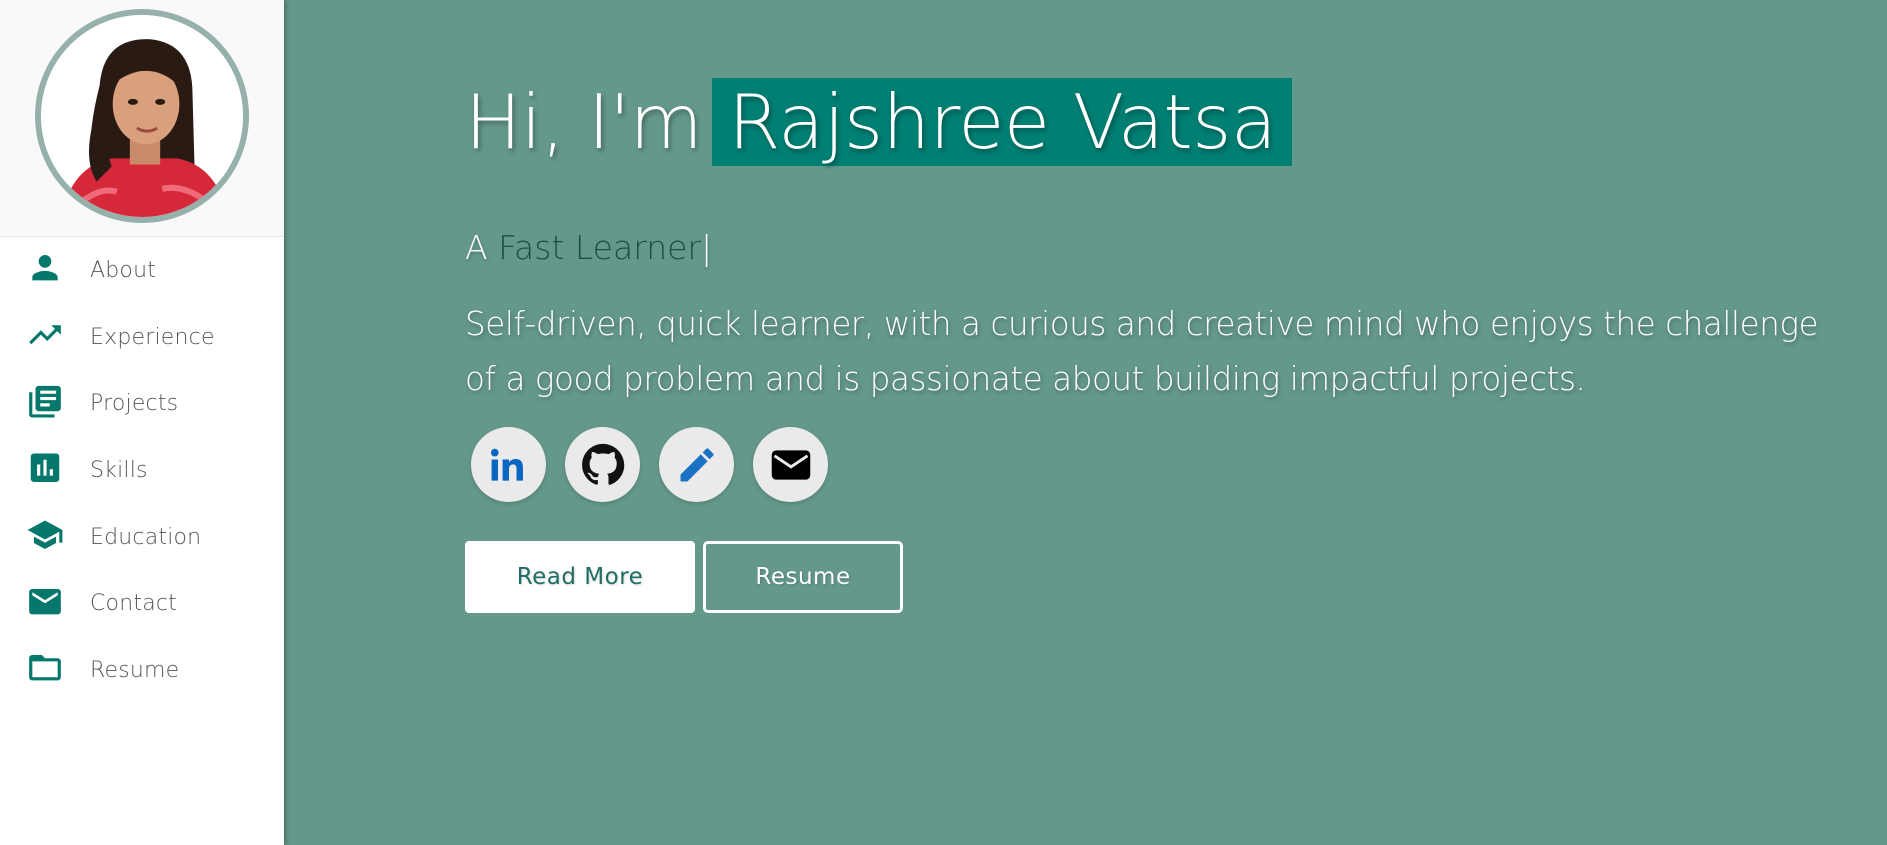  I want to click on avatar-panel, so click(142, 118).